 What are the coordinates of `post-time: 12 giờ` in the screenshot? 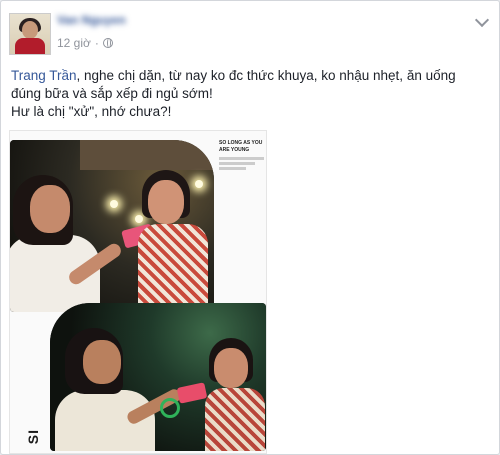 It's located at (74, 43).